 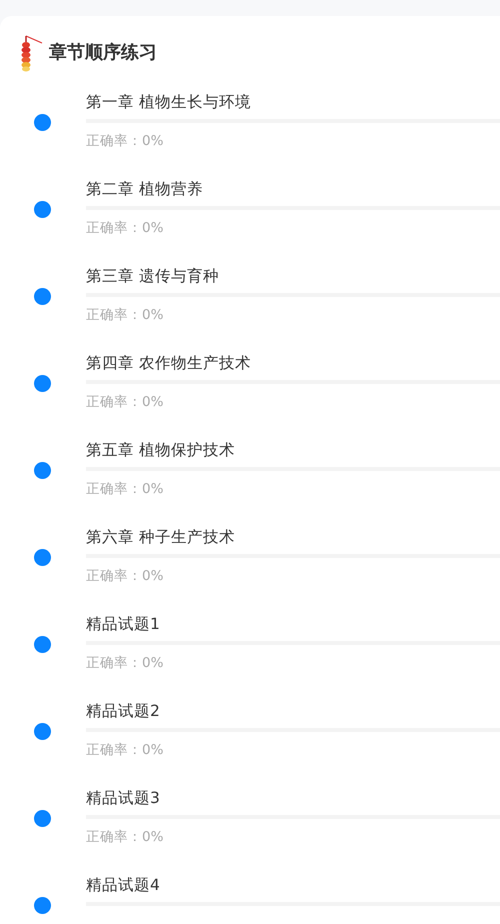 I want to click on chapter-title: 精品试题3, so click(x=293, y=798).